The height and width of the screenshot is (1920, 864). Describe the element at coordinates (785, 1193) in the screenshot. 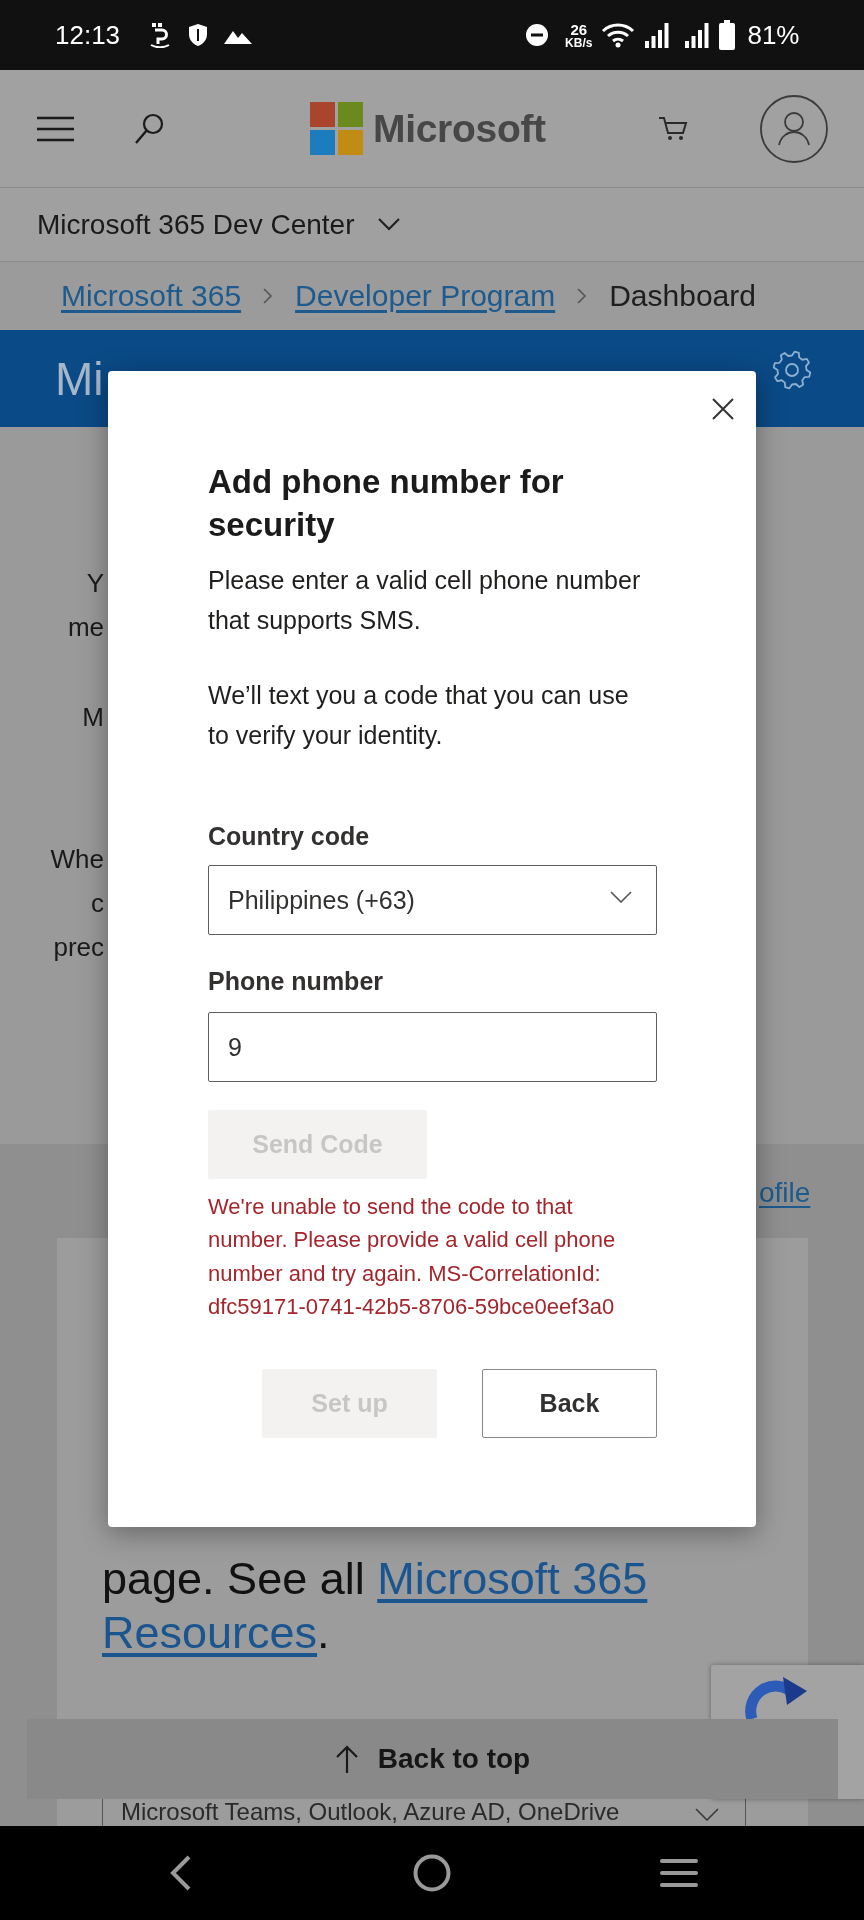

I see `link: ofile` at that location.